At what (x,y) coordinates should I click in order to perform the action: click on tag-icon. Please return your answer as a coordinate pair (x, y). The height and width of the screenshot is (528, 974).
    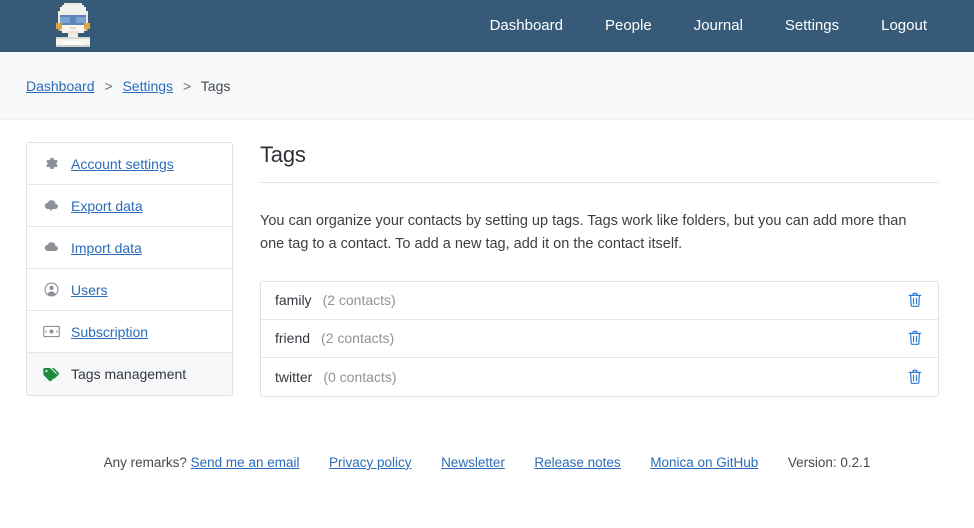
    Looking at the image, I should click on (51, 374).